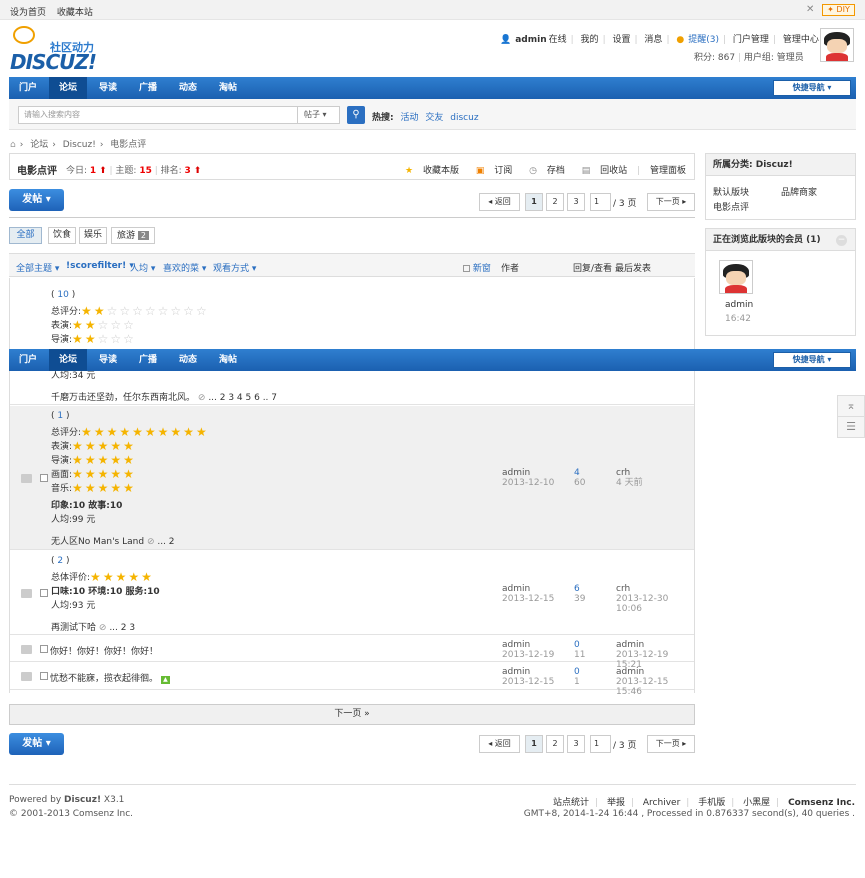 The height and width of the screenshot is (878, 865). Describe the element at coordinates (93, 235) in the screenshot. I see `type-tab-ent: 娱乐` at that location.